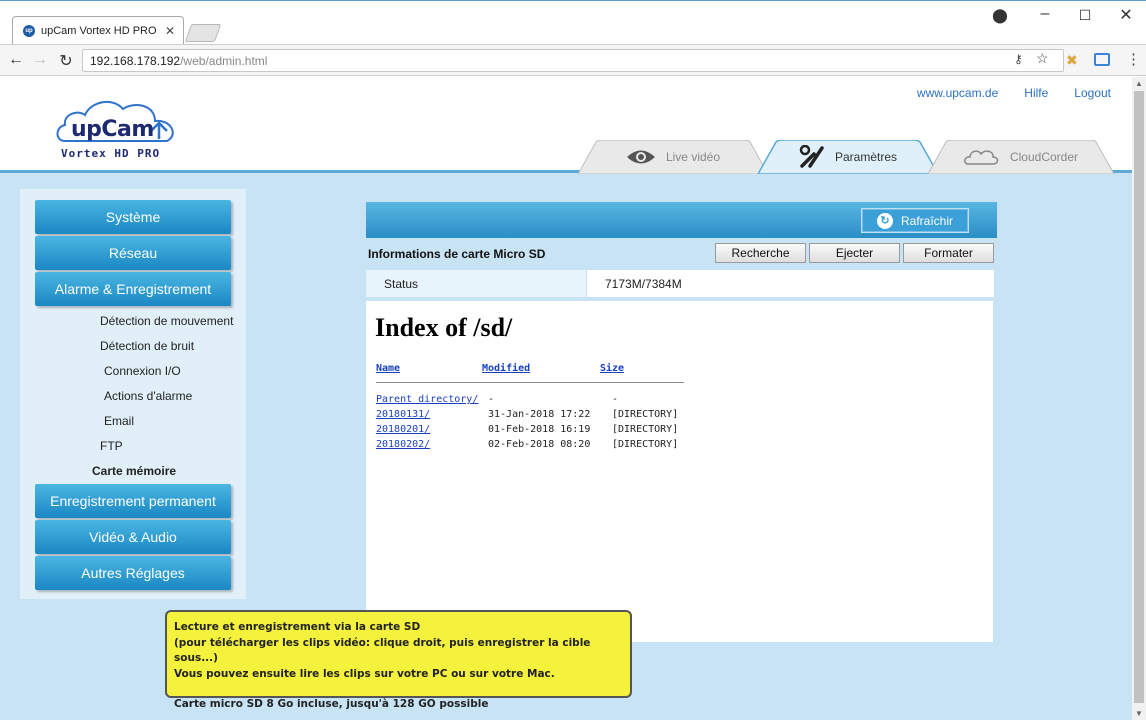  Describe the element at coordinates (693, 157) in the screenshot. I see `tab-live-video-label: Live vidéo` at that location.